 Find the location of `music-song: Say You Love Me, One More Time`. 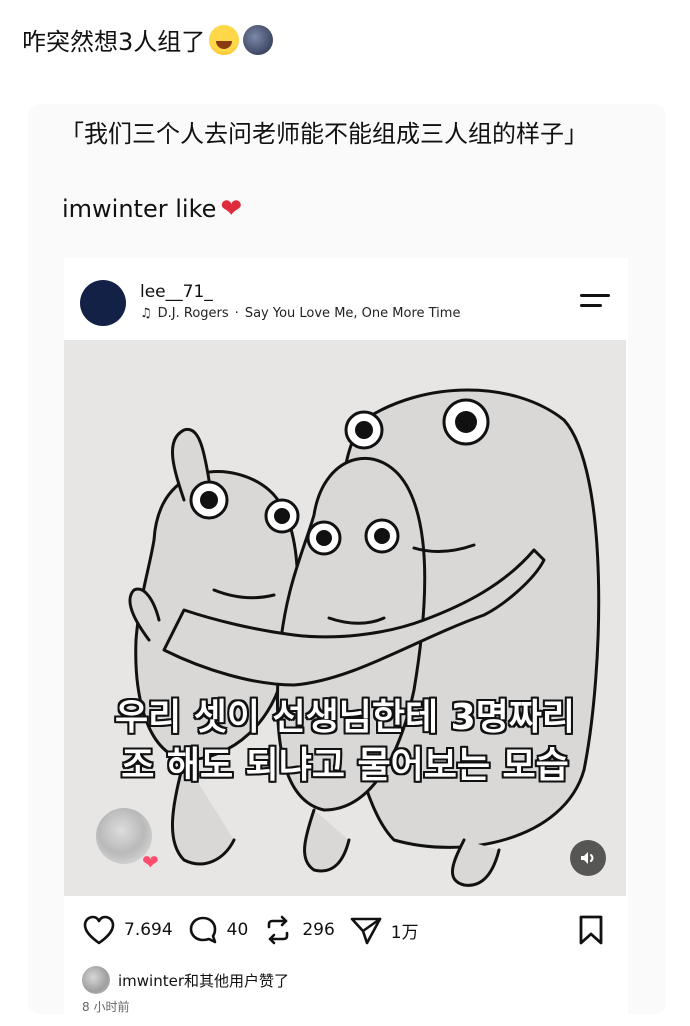

music-song: Say You Love Me, One More Time is located at coordinates (352, 313).